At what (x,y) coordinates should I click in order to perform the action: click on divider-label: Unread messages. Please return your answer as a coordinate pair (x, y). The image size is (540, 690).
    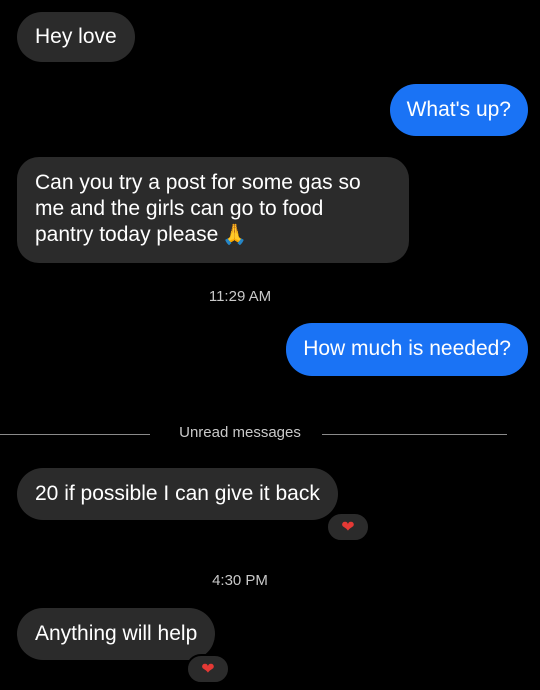
    Looking at the image, I should click on (240, 432).